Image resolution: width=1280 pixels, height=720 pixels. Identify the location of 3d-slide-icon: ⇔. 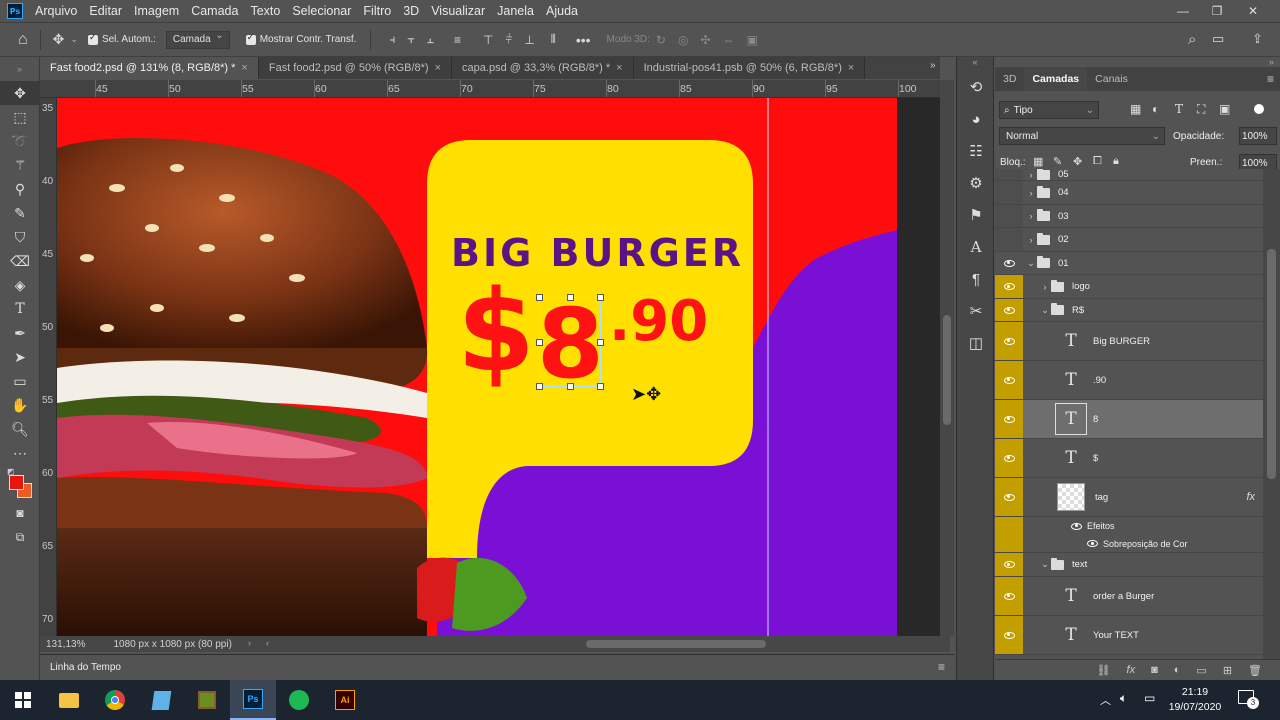
(729, 40).